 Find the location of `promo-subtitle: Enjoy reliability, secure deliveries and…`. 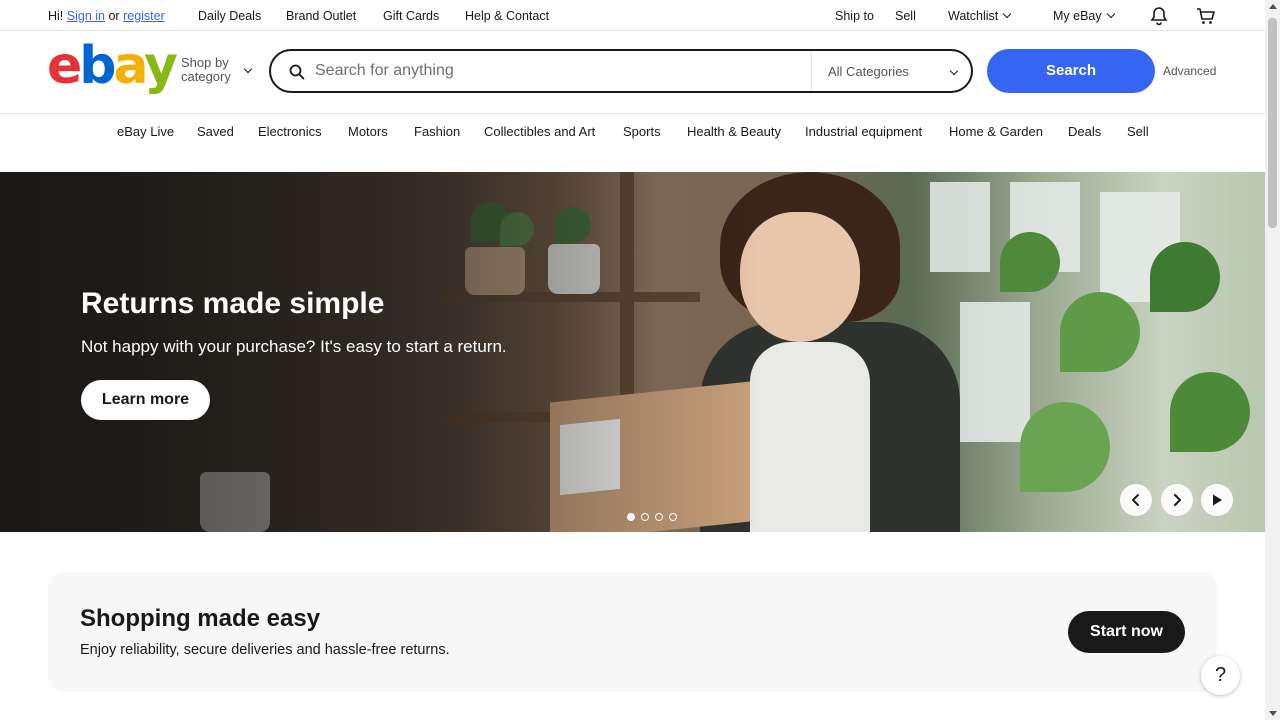

promo-subtitle: Enjoy reliability, secure deliveries and… is located at coordinates (265, 650).